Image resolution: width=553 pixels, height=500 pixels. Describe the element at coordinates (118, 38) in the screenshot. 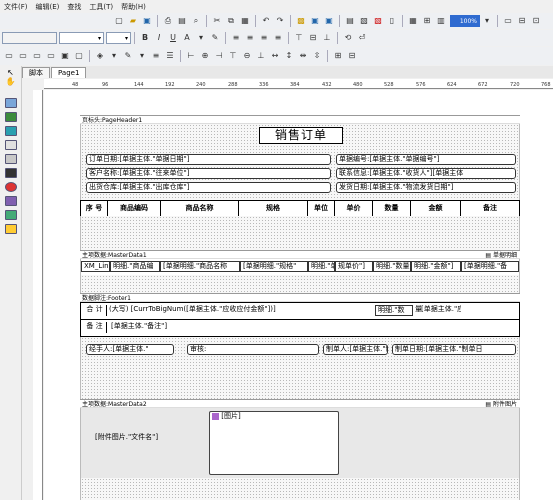

I see `font-size-select: ▾` at that location.